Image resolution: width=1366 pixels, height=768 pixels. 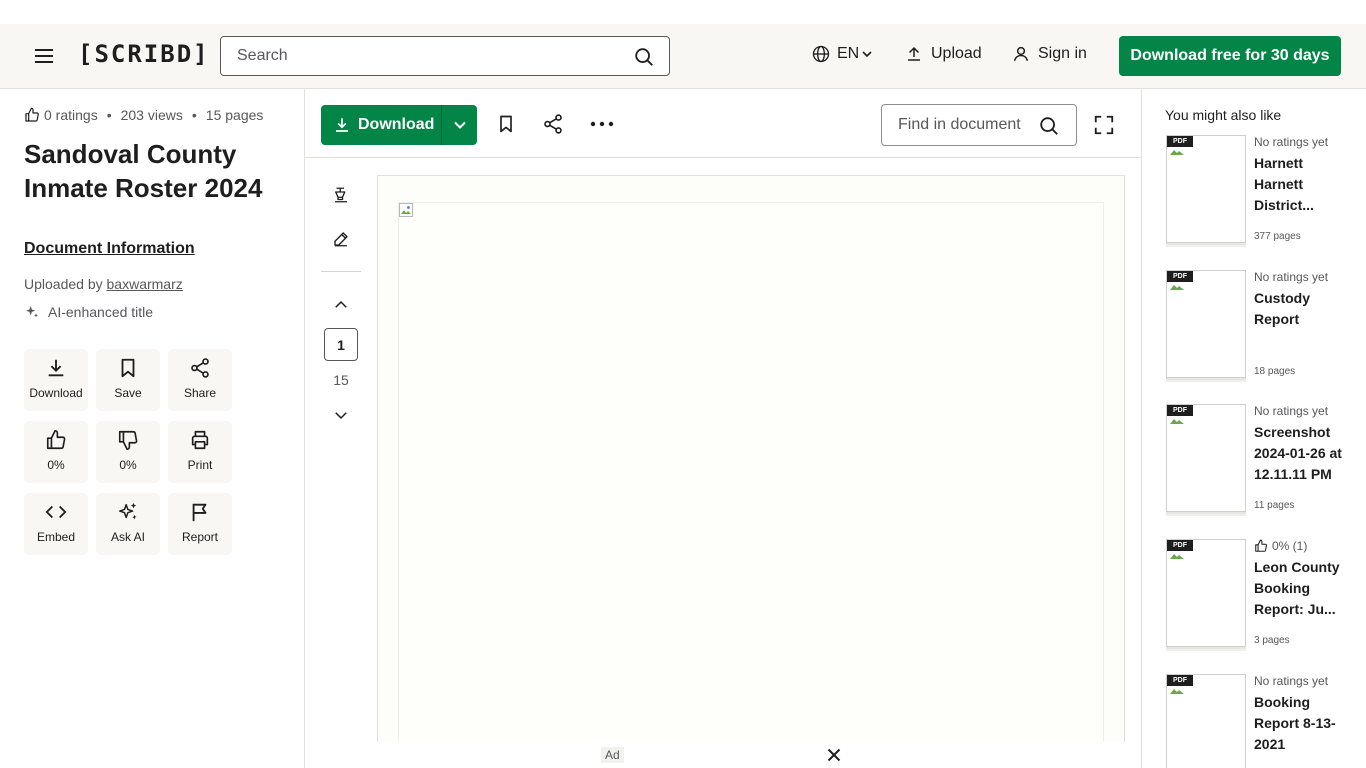 I want to click on find-in-document-box, so click(x=979, y=125).